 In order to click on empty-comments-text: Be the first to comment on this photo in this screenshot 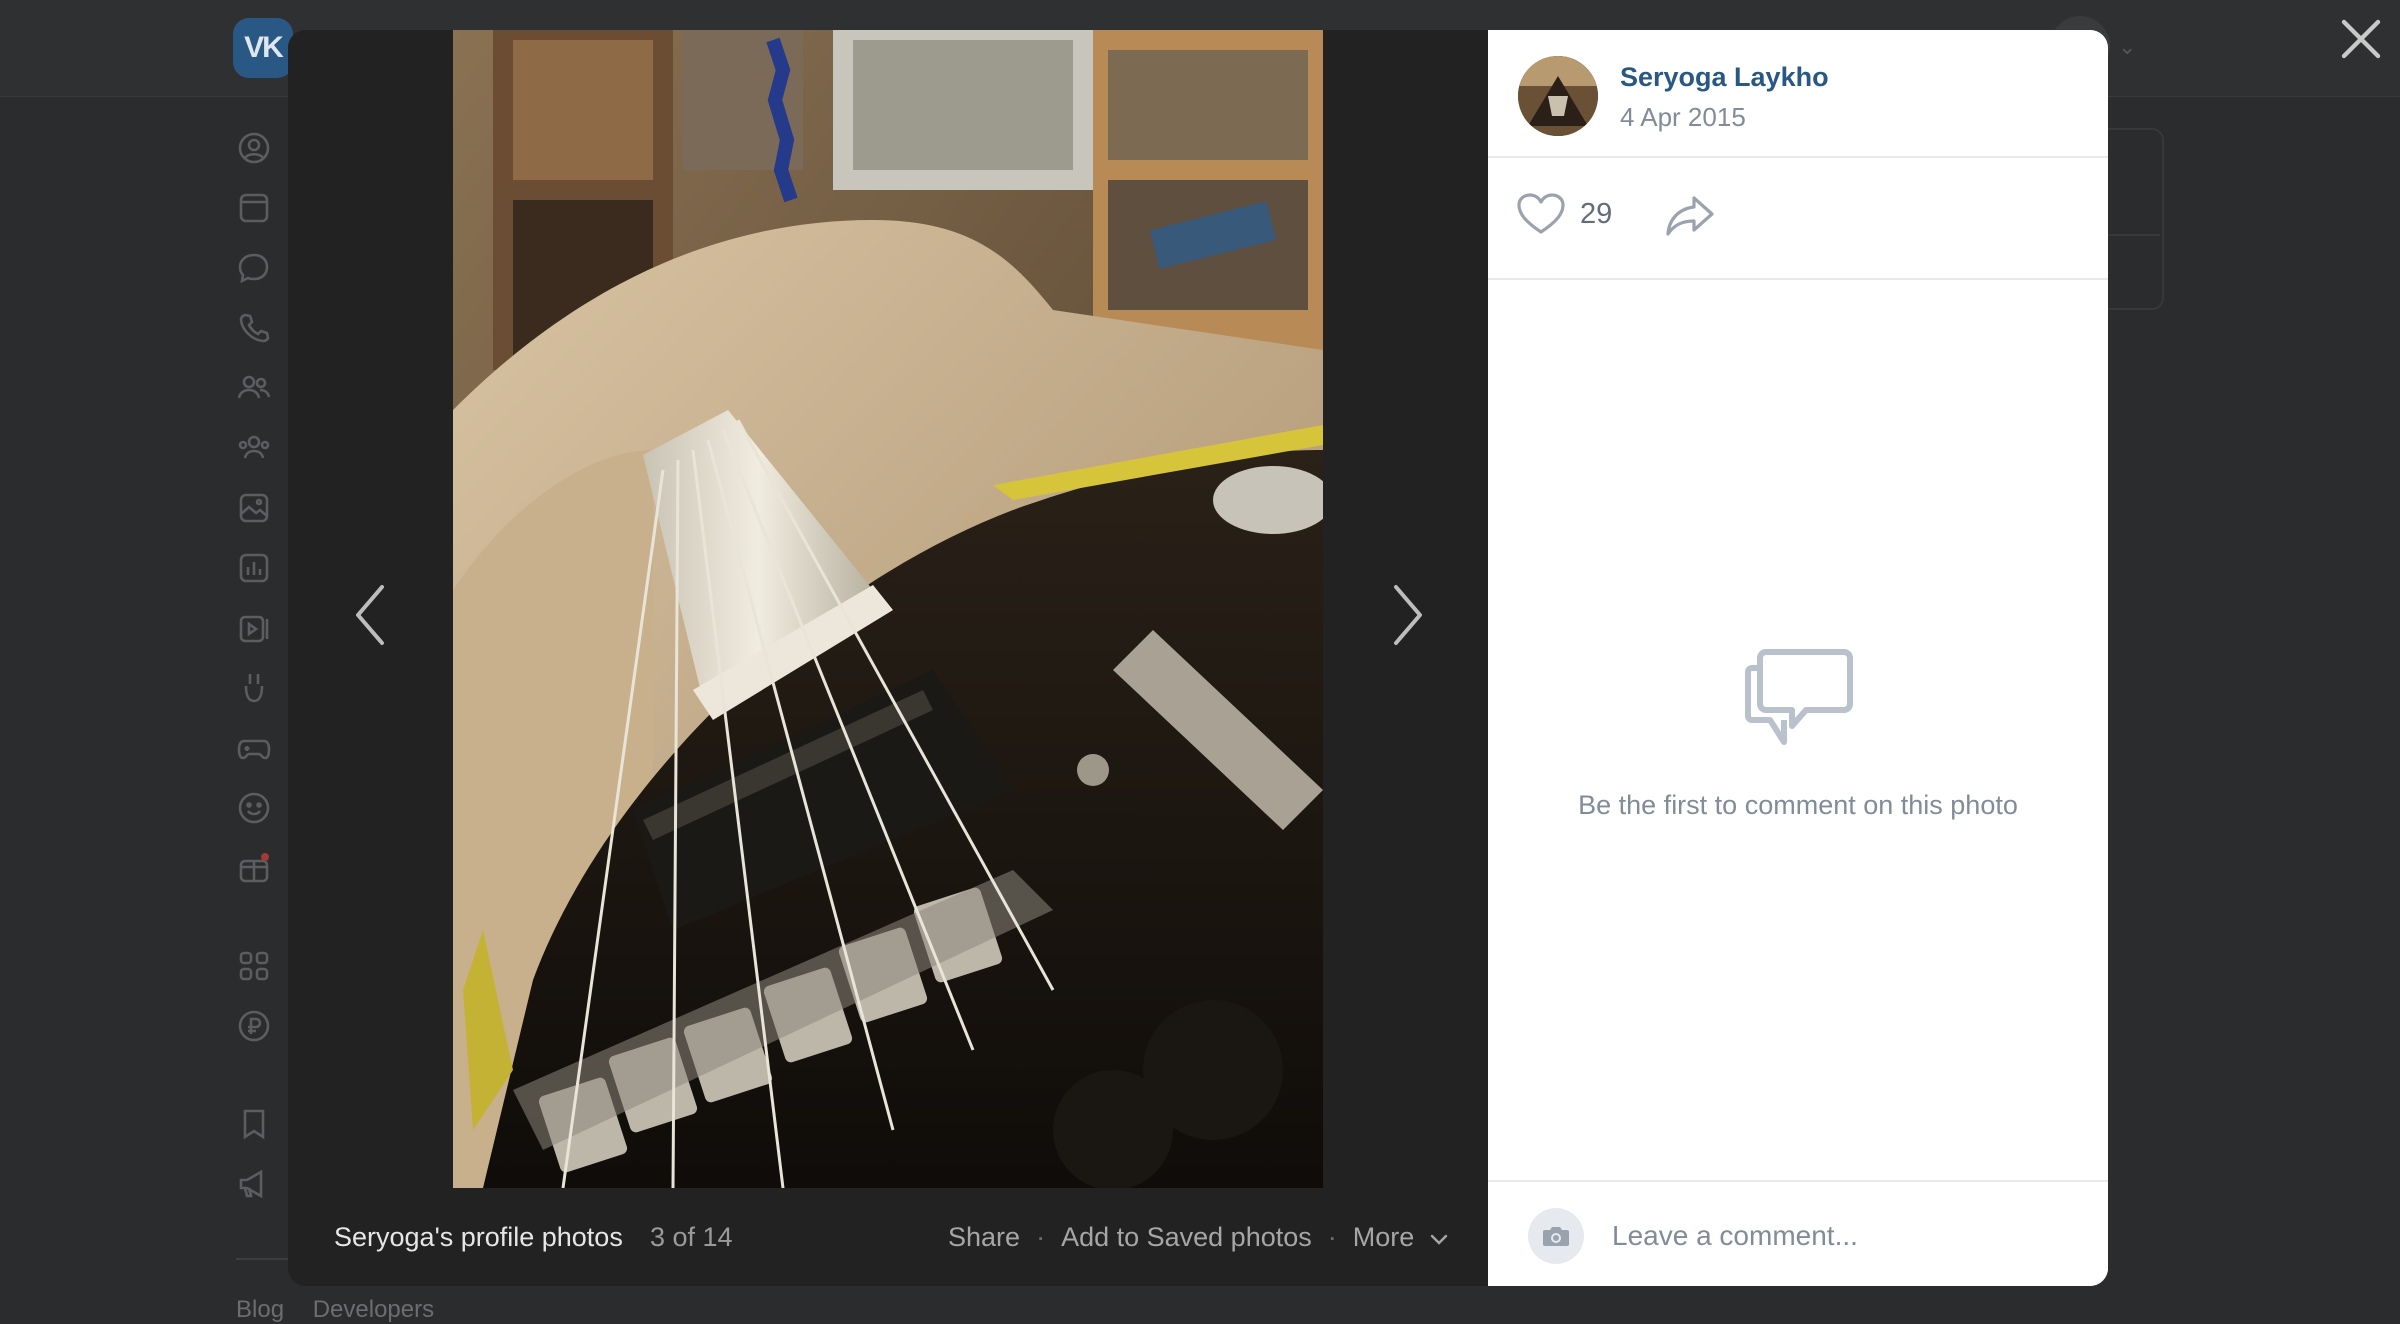, I will do `click(1798, 805)`.